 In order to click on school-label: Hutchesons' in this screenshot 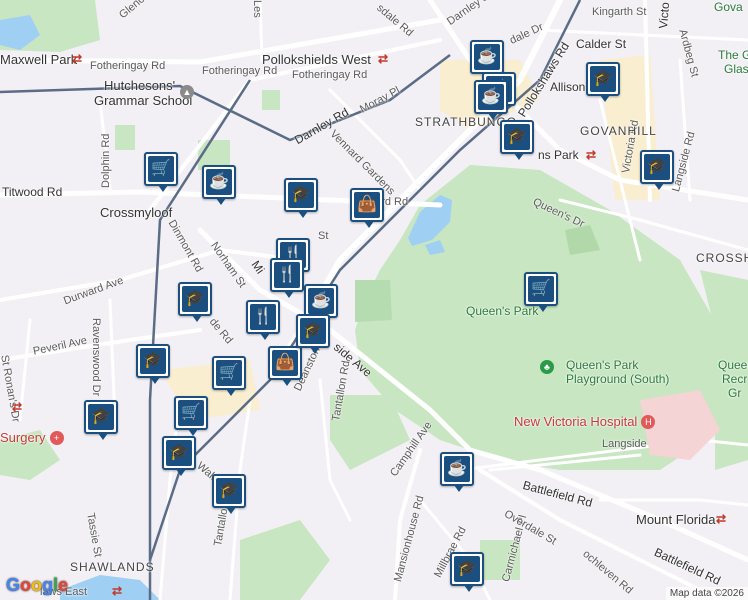, I will do `click(140, 85)`.